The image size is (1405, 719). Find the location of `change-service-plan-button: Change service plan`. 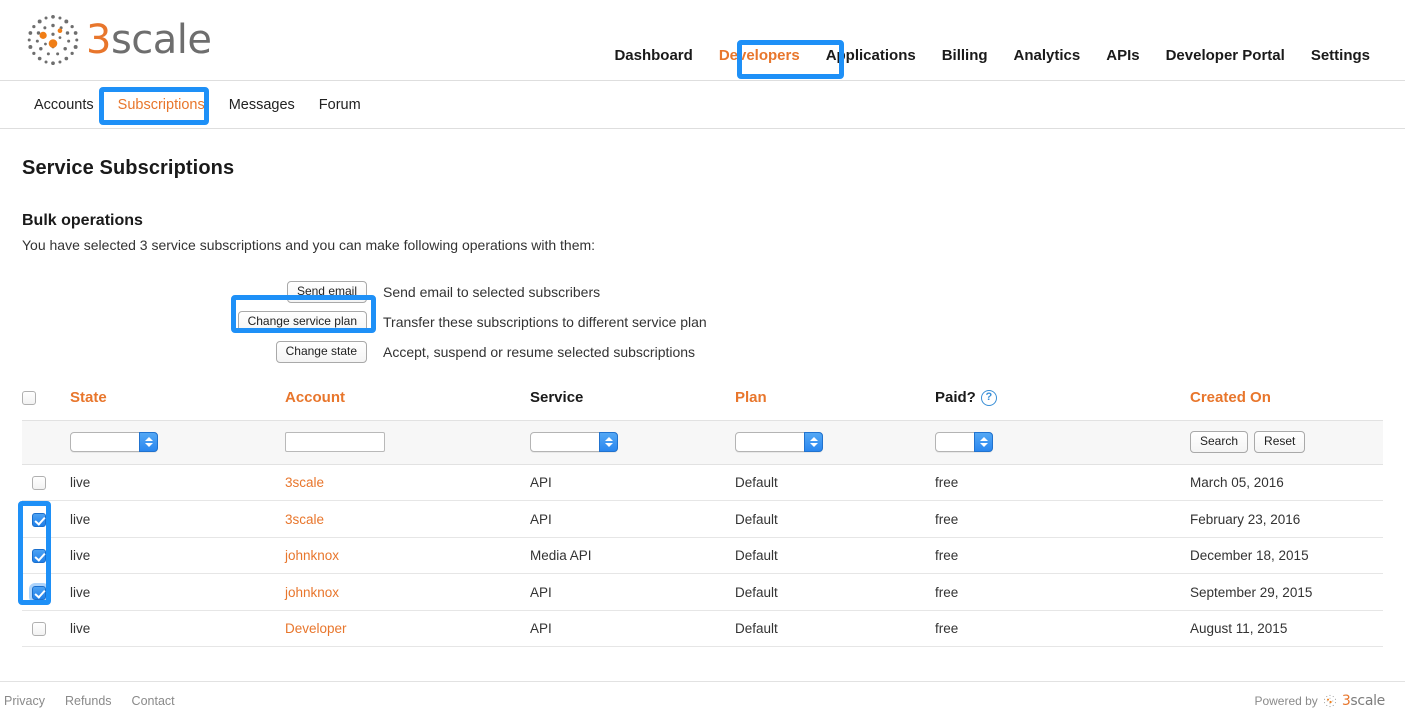

change-service-plan-button: Change service plan is located at coordinates (302, 322).